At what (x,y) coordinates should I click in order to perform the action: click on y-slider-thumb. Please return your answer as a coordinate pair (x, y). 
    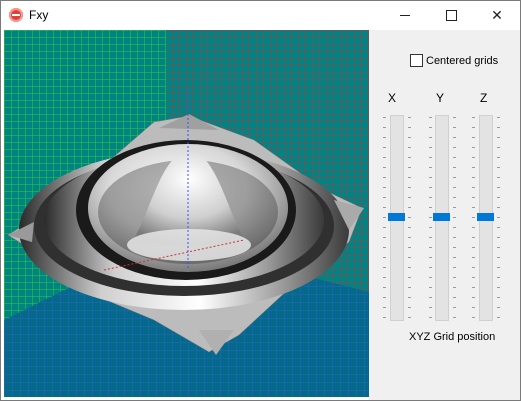
    Looking at the image, I should click on (441, 217).